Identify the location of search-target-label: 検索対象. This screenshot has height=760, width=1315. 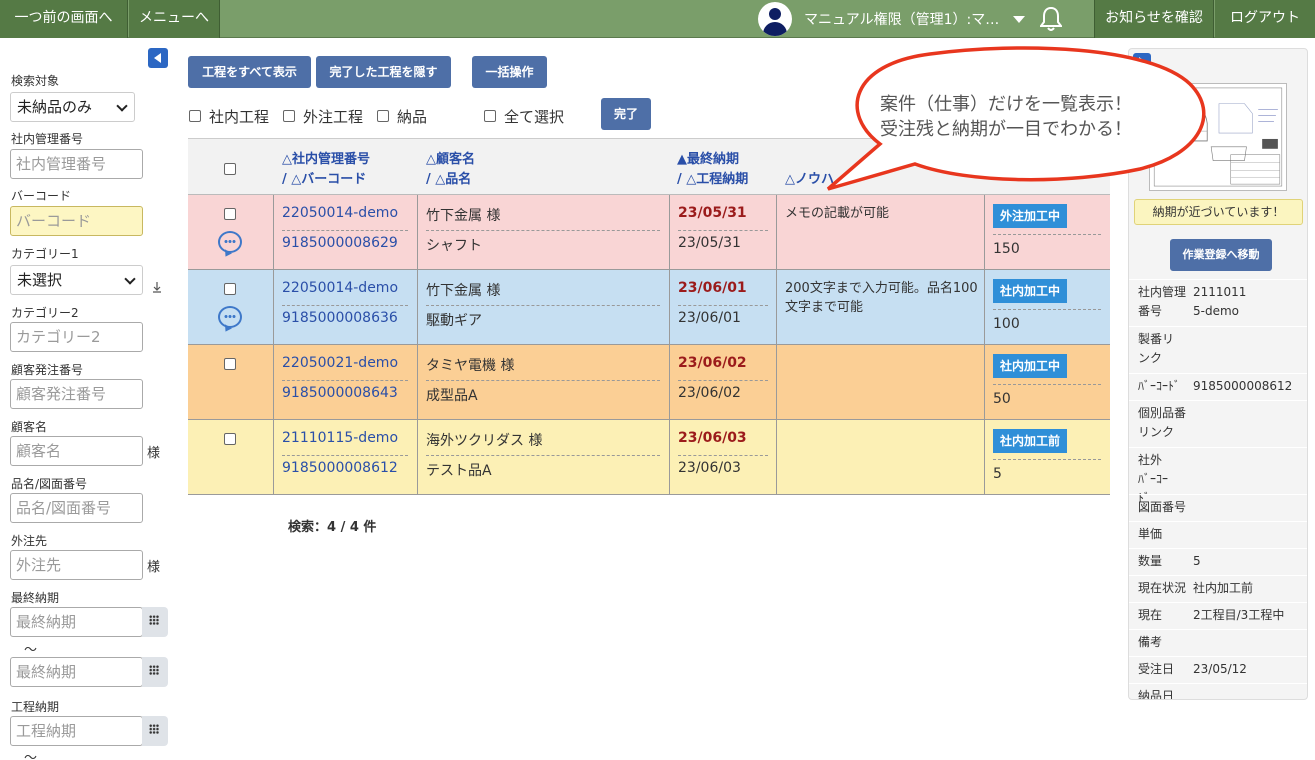
(35, 81).